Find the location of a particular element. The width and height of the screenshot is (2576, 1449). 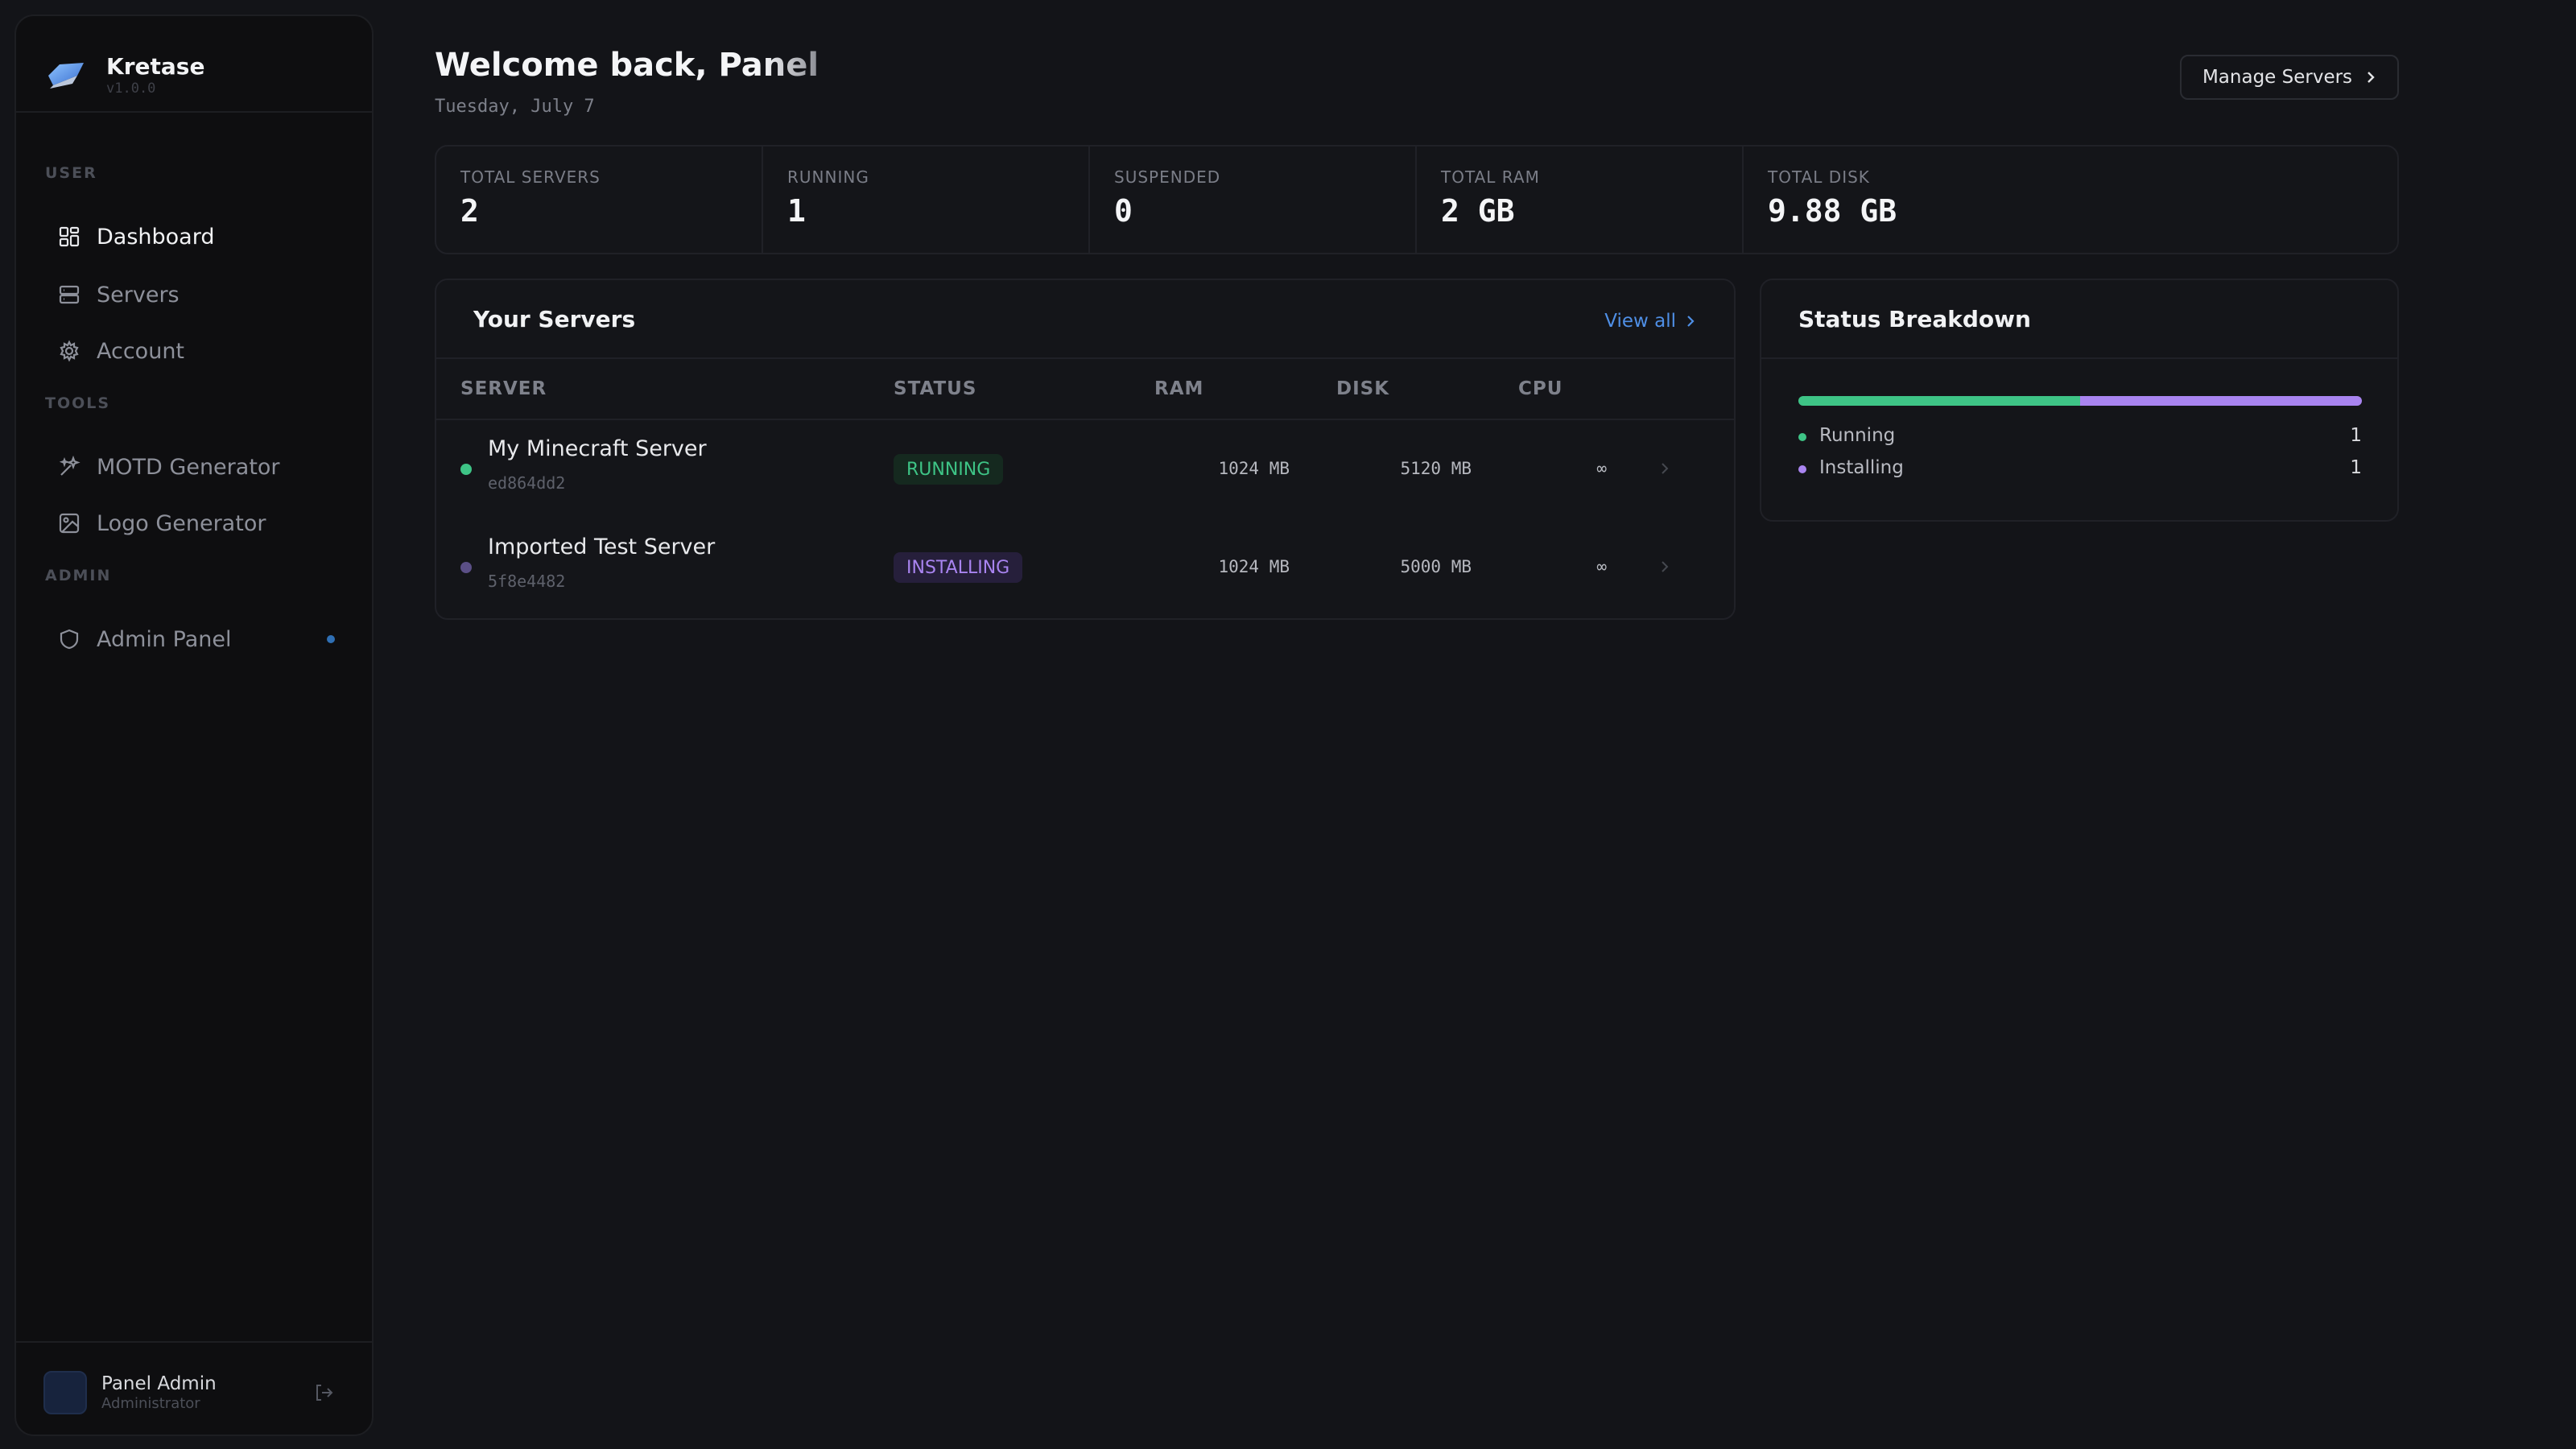

status-badge: INSTALLING is located at coordinates (958, 567).